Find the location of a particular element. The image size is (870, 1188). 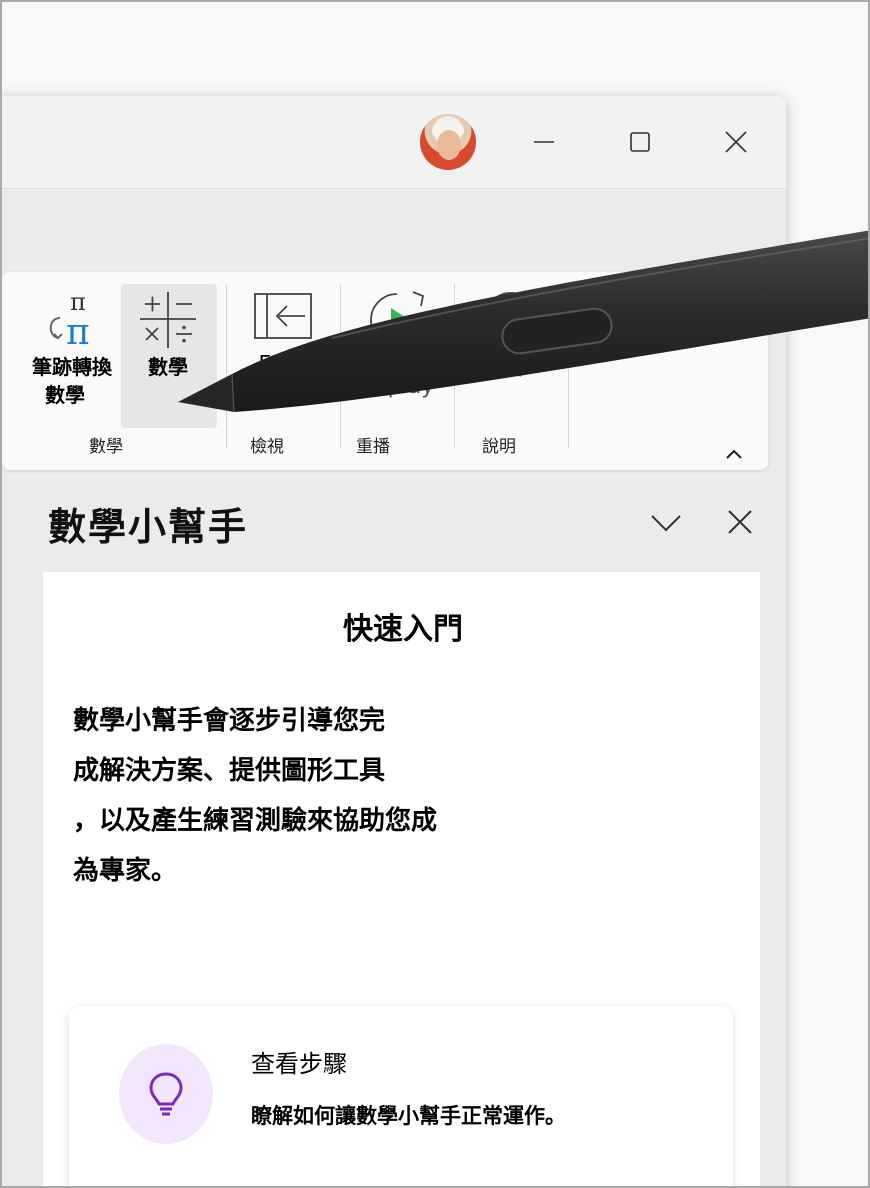

pane-title: 數學小幫手 is located at coordinates (148, 527).